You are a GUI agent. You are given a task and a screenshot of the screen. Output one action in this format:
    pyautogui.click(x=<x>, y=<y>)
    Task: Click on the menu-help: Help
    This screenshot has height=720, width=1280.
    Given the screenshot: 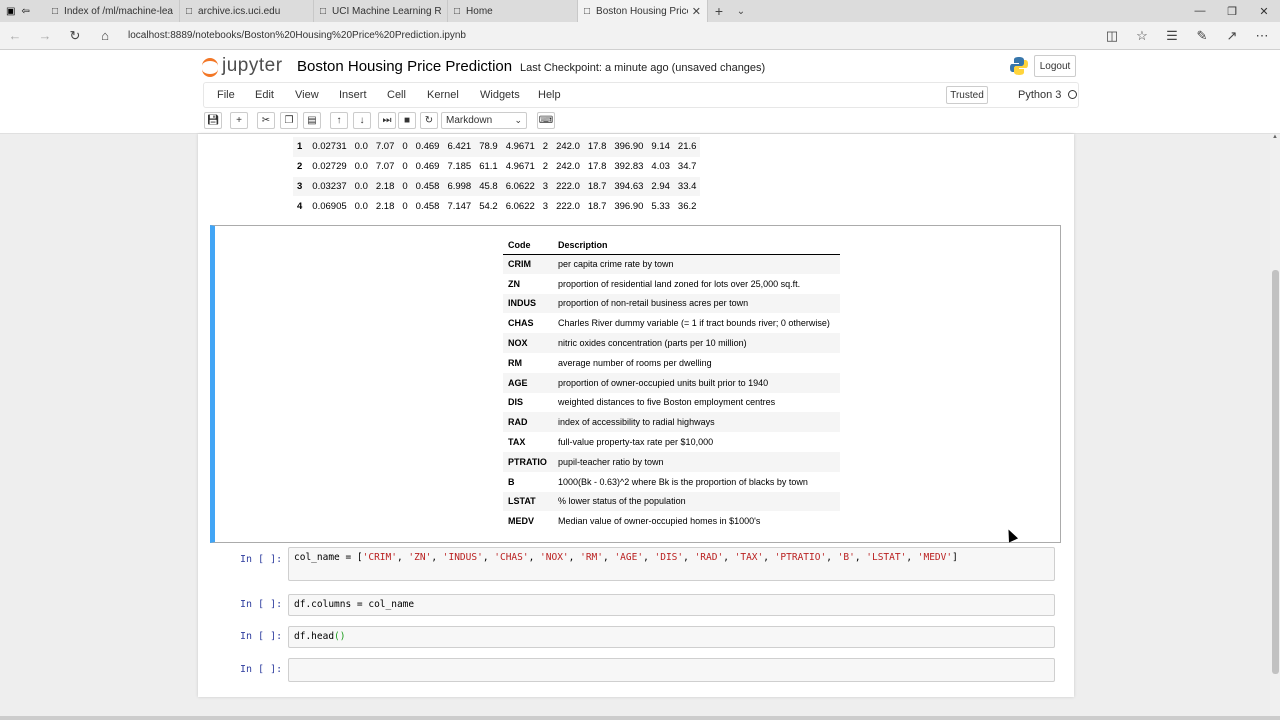 What is the action you would take?
    pyautogui.click(x=549, y=95)
    